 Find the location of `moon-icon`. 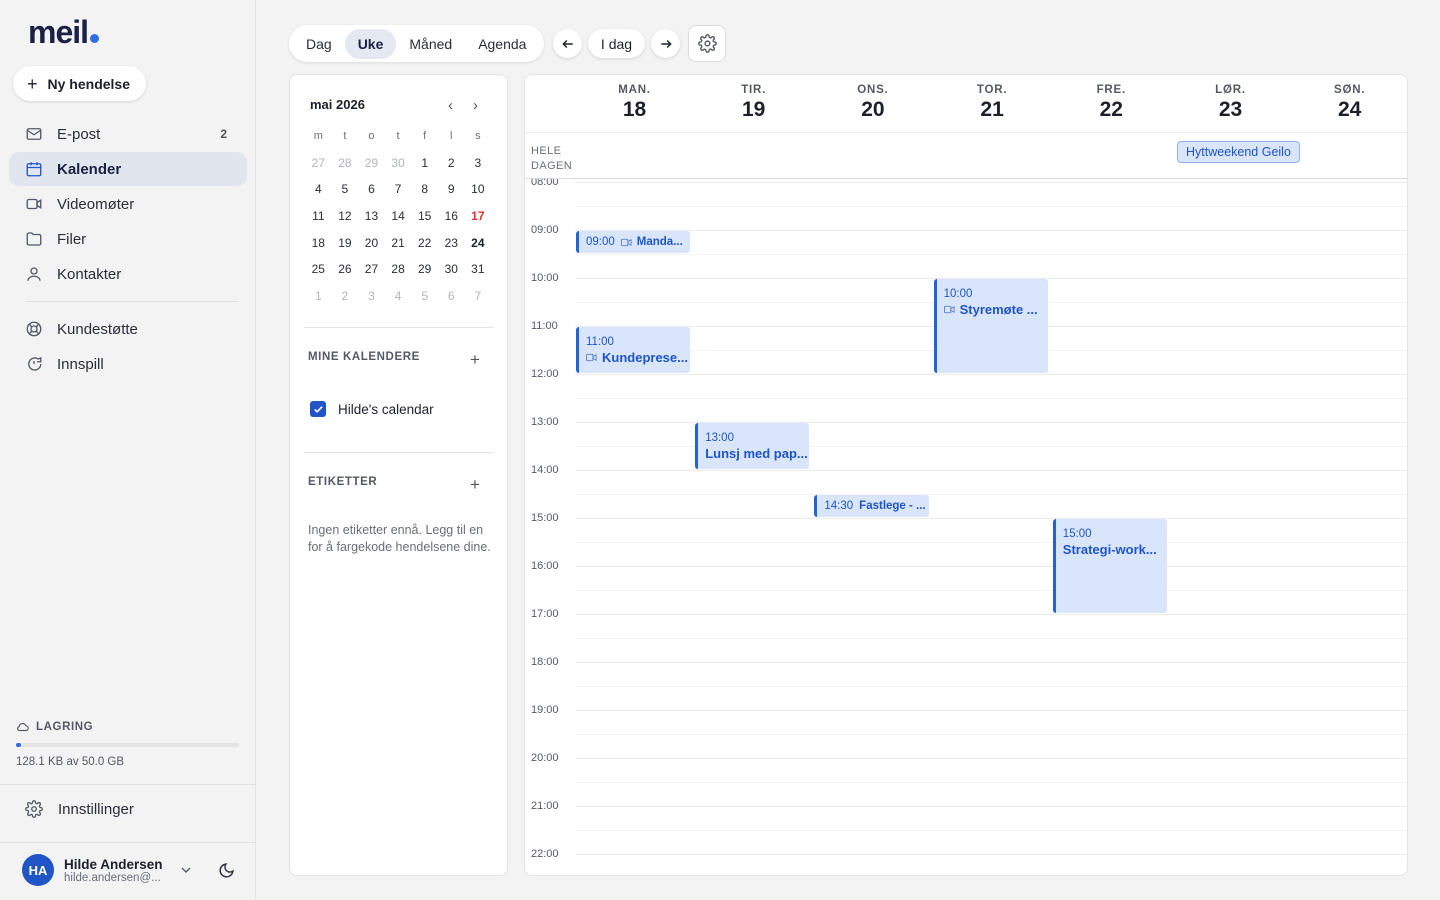

moon-icon is located at coordinates (226, 870).